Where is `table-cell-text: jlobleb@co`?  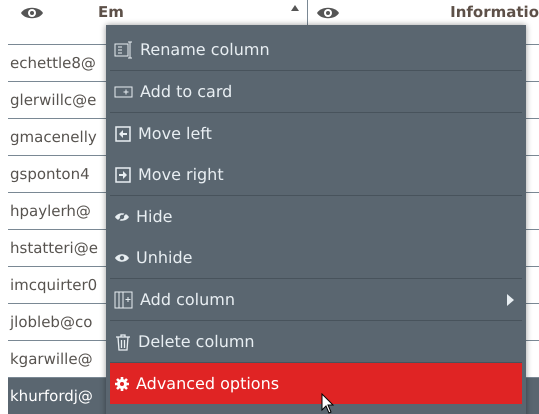
table-cell-text: jlobleb@co is located at coordinates (50, 322).